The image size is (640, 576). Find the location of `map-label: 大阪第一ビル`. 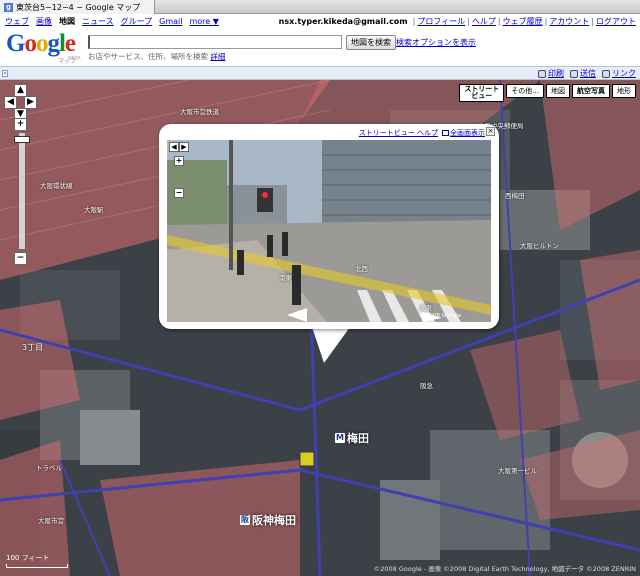

map-label: 大阪第一ビル is located at coordinates (517, 471).